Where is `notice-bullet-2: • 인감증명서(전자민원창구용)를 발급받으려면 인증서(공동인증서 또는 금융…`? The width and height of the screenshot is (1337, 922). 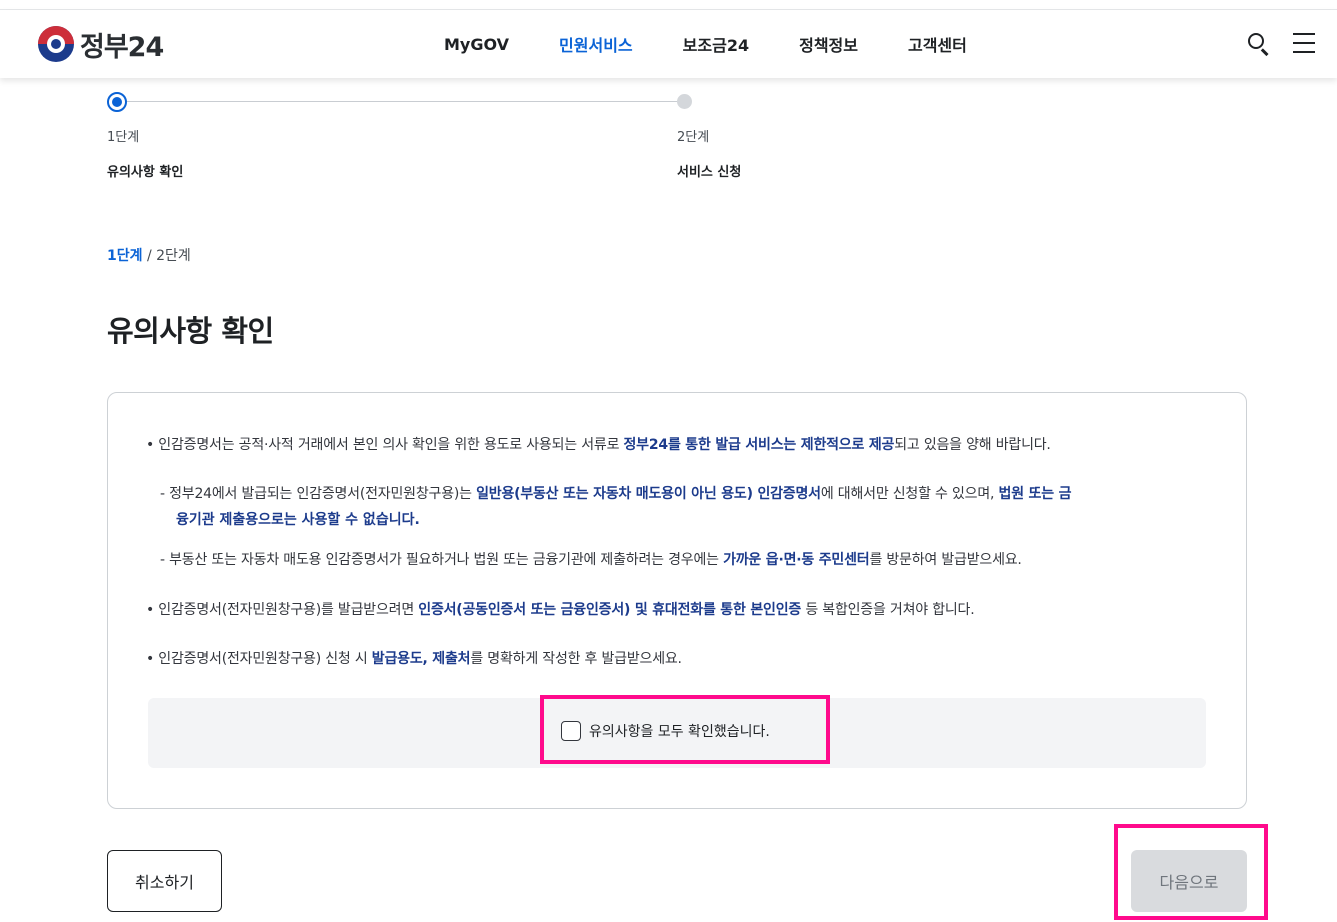 notice-bullet-2: • 인감증명서(전자민원창구용)를 발급받으려면 인증서(공동인증서 또는 금융… is located at coordinates (560, 610).